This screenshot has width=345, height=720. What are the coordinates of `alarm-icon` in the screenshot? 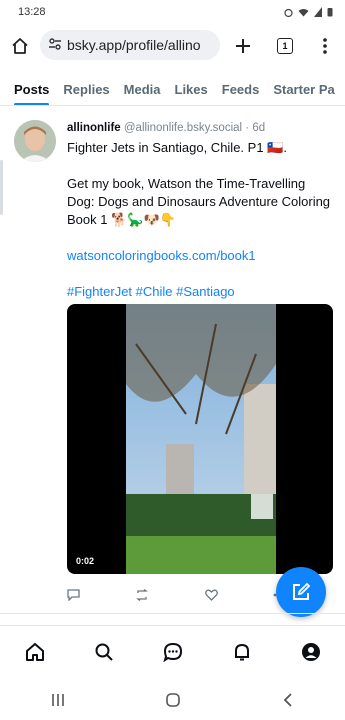 It's located at (288, 12).